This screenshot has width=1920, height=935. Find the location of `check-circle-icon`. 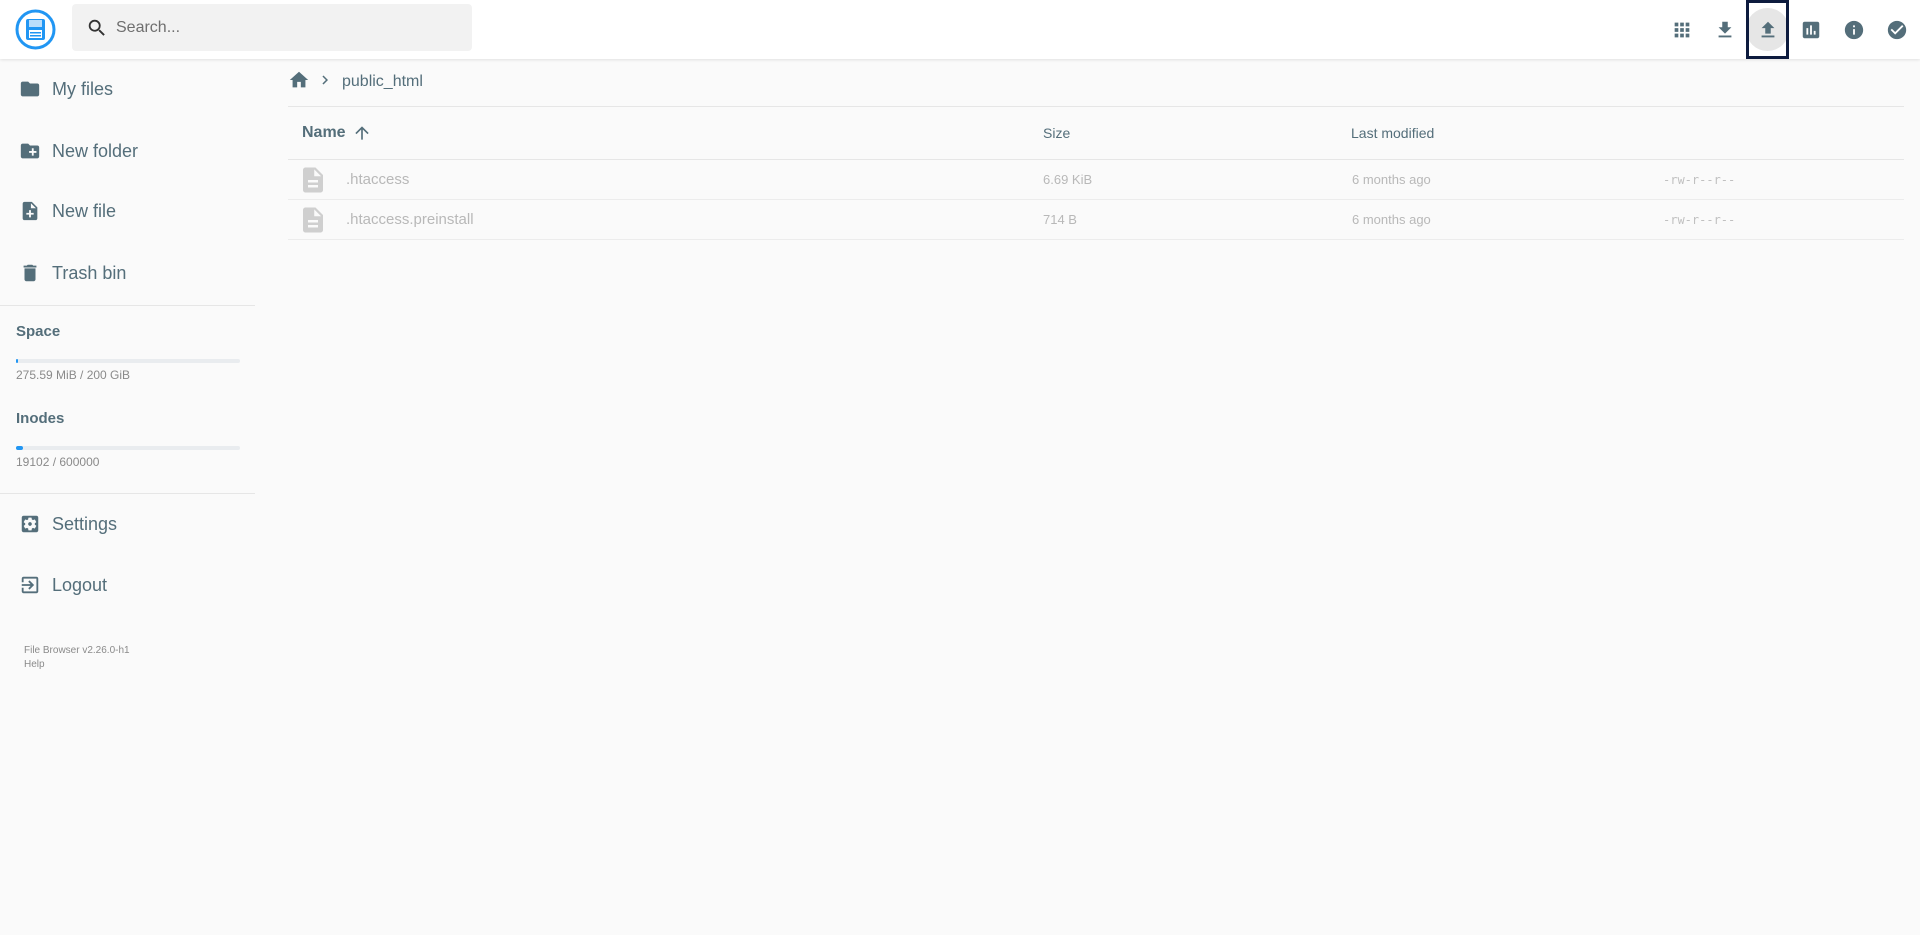

check-circle-icon is located at coordinates (1896, 29).